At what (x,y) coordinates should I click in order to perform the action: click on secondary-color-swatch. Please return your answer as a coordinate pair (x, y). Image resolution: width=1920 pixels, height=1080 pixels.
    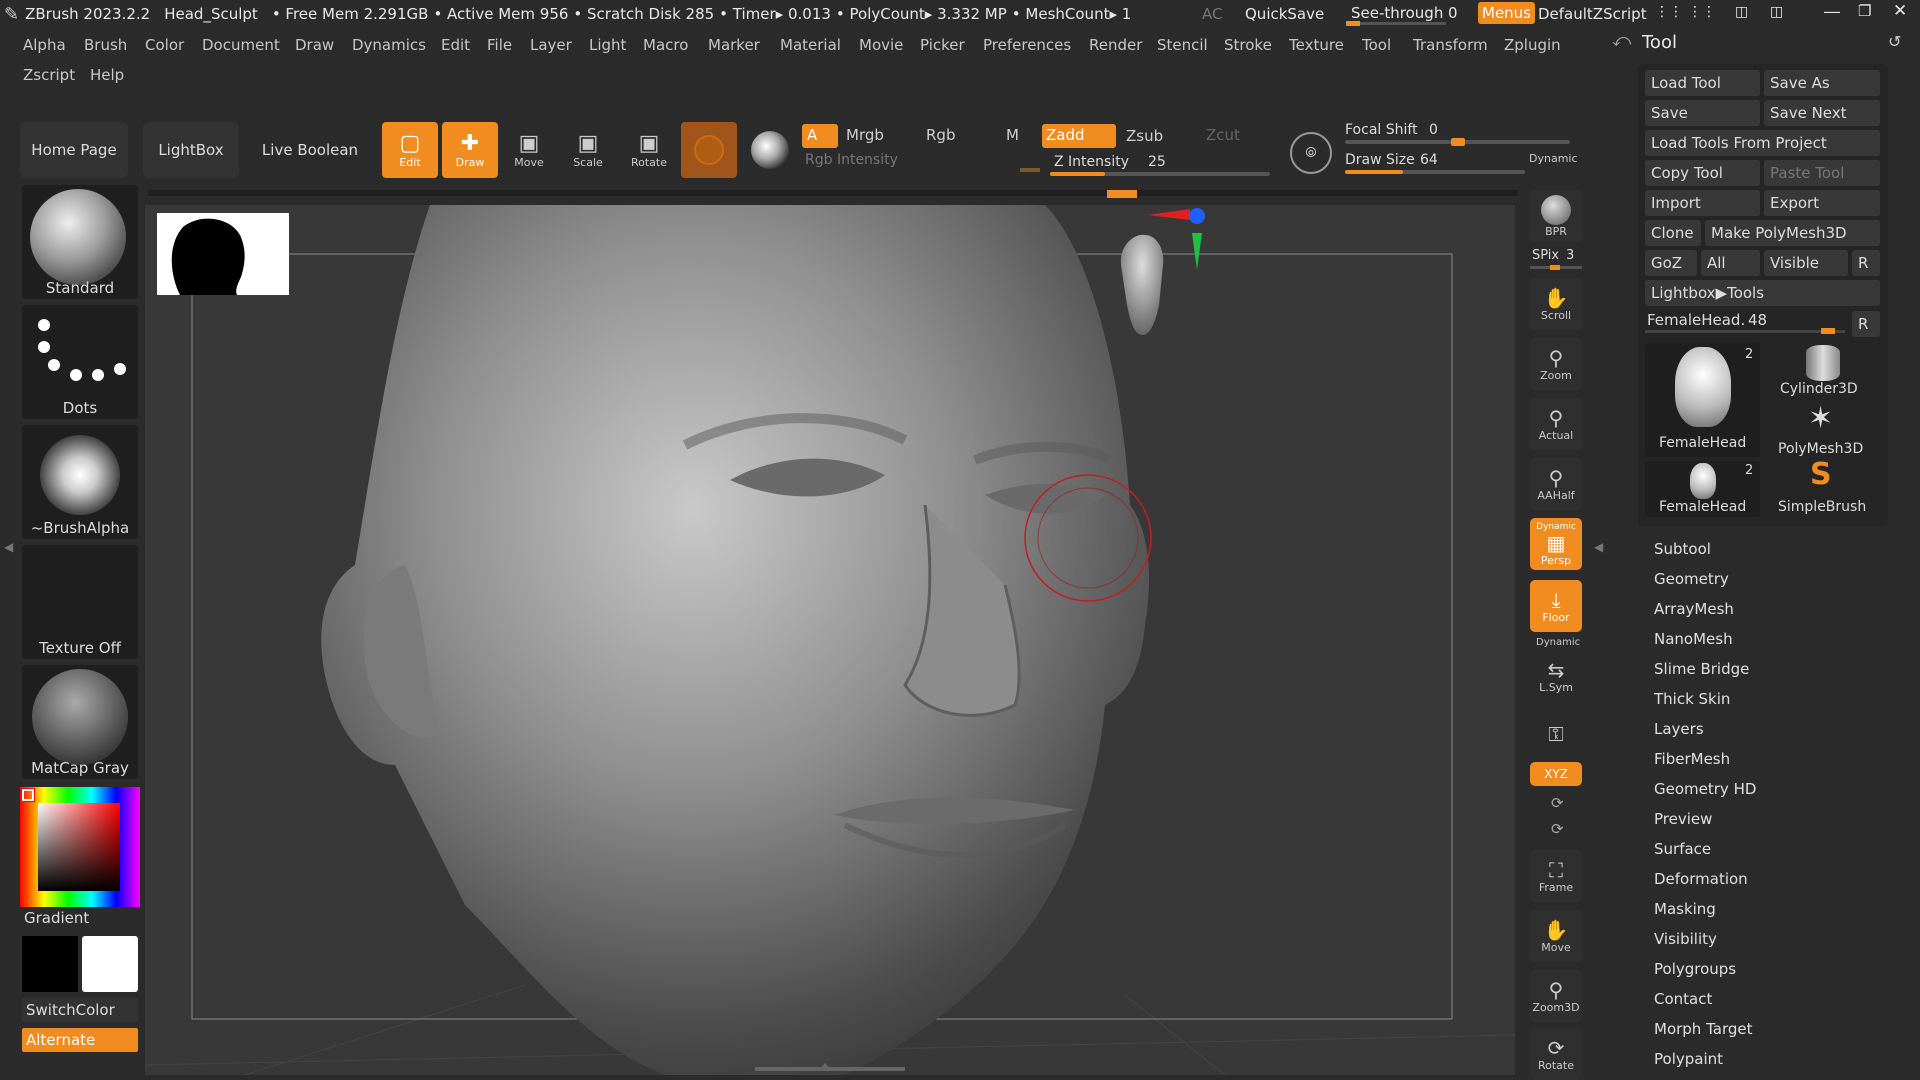
    Looking at the image, I should click on (110, 964).